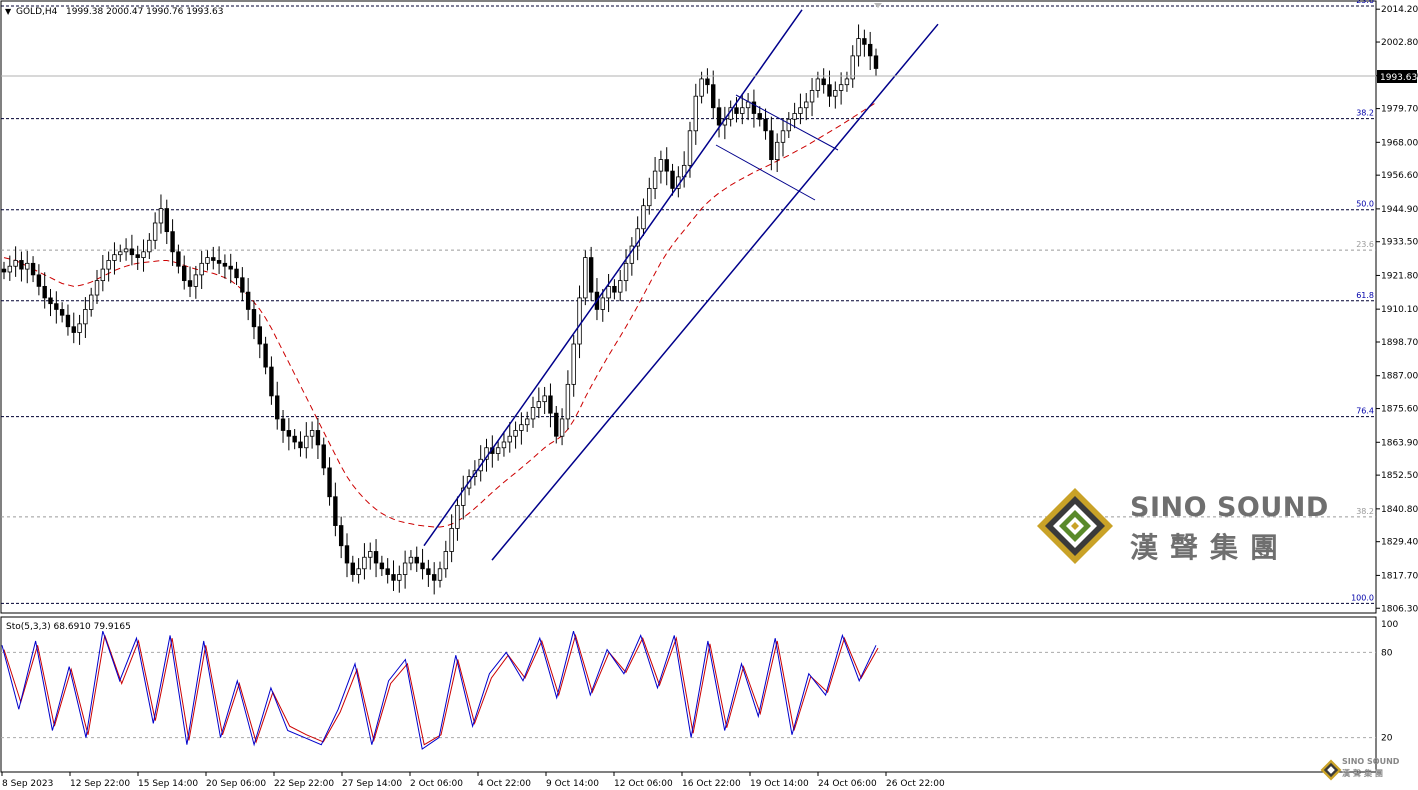  Describe the element at coordinates (1399, 543) in the screenshot. I see `price-tick-label: 1829.40` at that location.